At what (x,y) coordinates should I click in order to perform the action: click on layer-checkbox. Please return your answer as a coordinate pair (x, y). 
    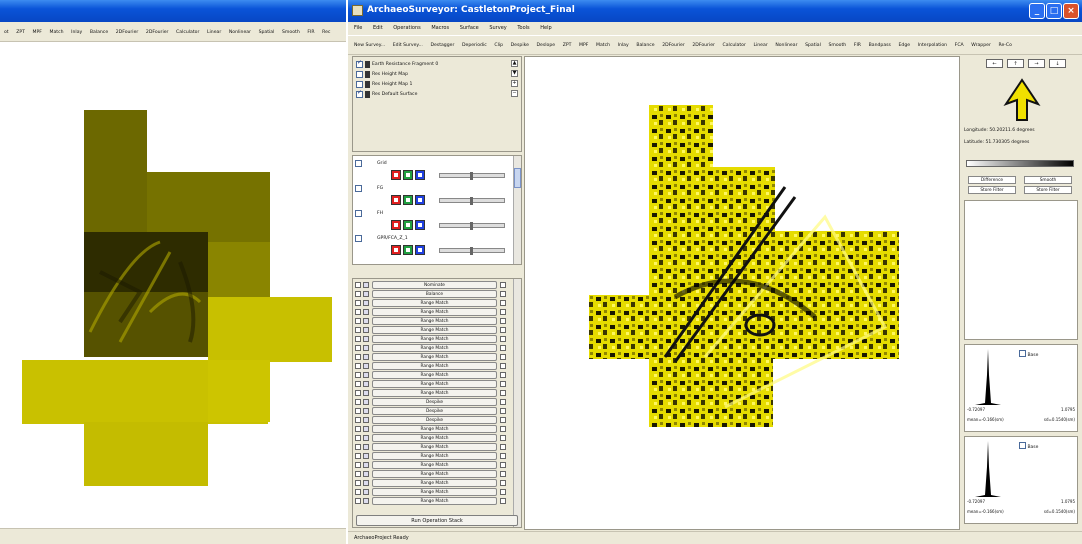
    Looking at the image, I should click on (359, 74).